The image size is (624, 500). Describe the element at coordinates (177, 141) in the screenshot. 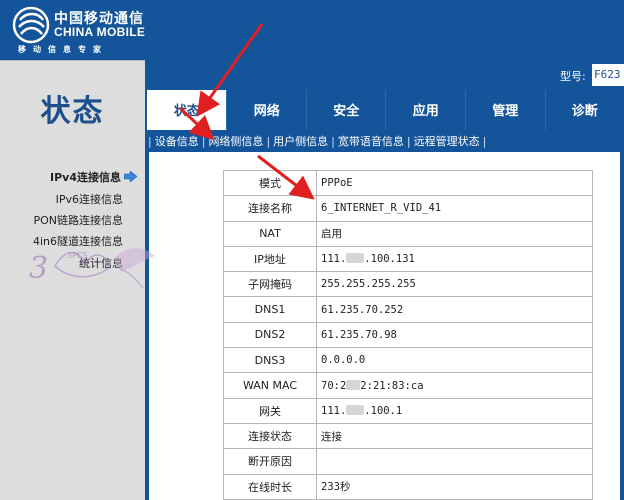

I see `subnav-device-info: 设备信息` at that location.